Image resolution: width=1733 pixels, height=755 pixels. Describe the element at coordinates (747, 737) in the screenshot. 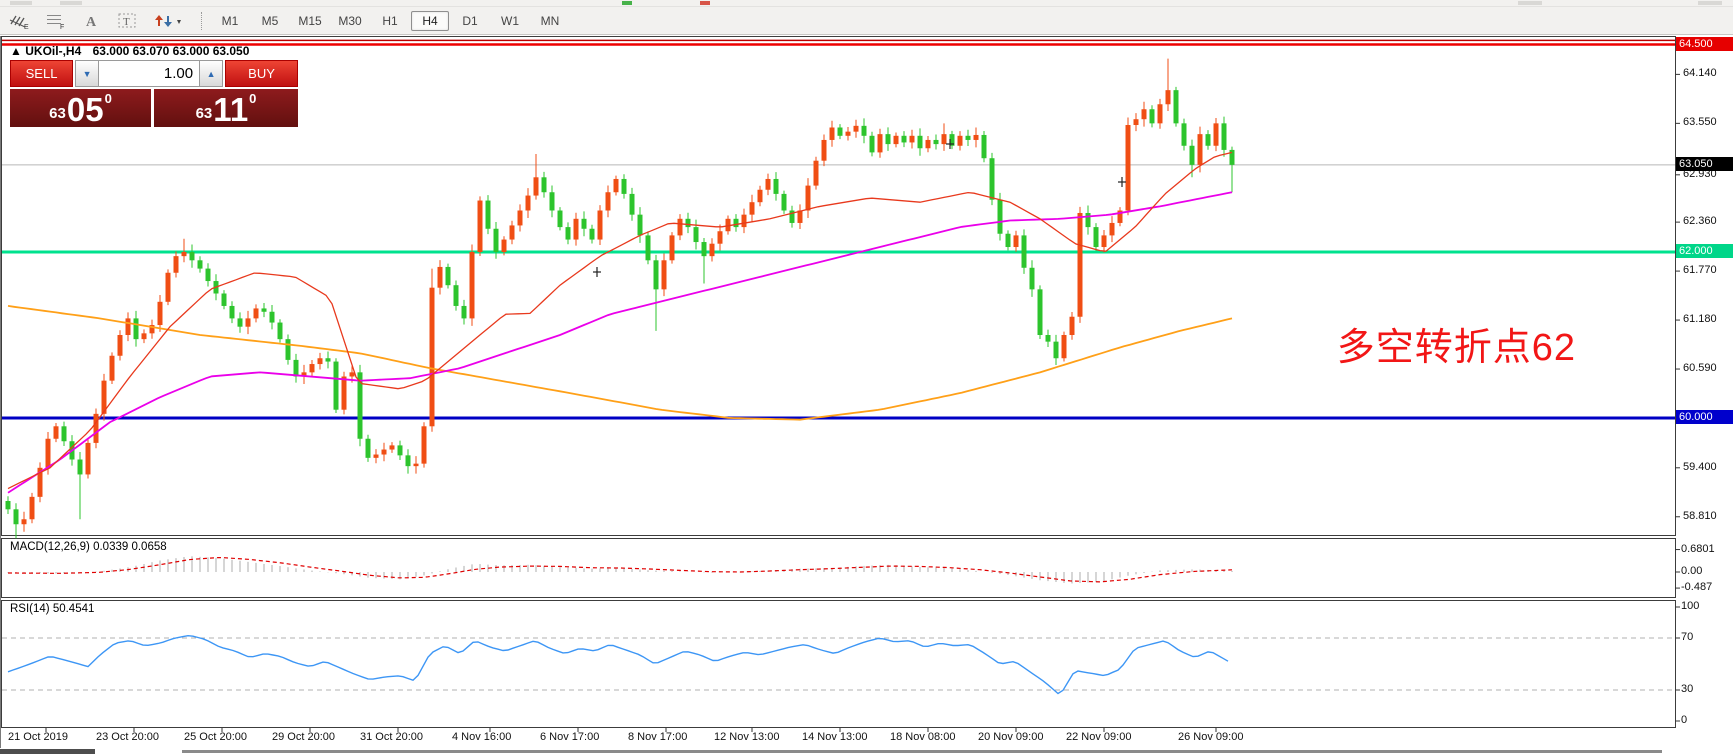

I see `date-label: 12 Nov 13:00` at that location.